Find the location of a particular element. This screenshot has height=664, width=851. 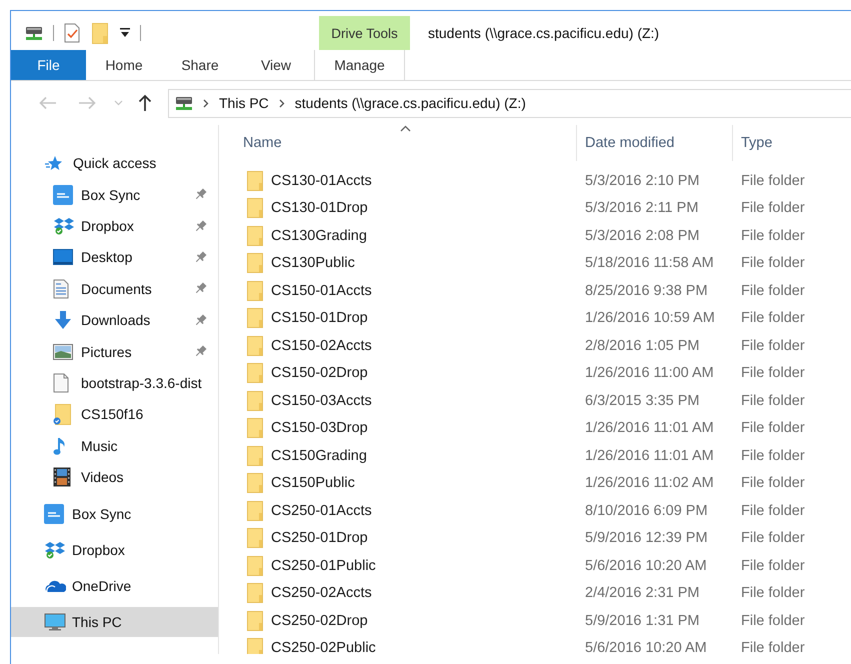

ribbon-tab: View is located at coordinates (276, 65).